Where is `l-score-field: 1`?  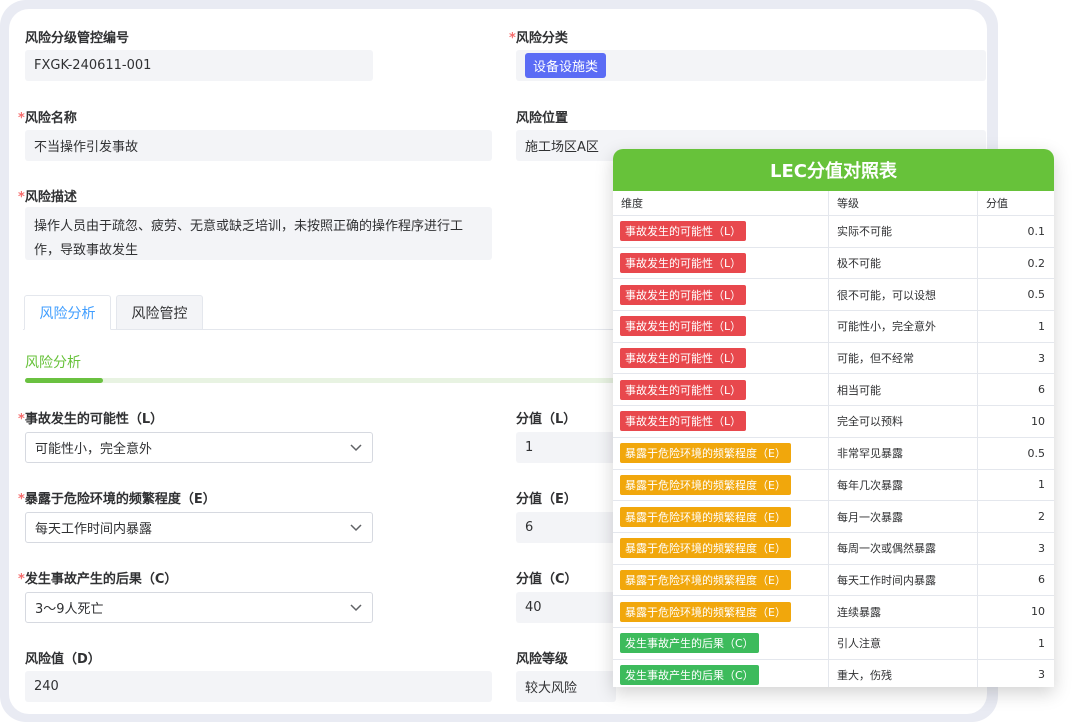 l-score-field: 1 is located at coordinates (566, 447).